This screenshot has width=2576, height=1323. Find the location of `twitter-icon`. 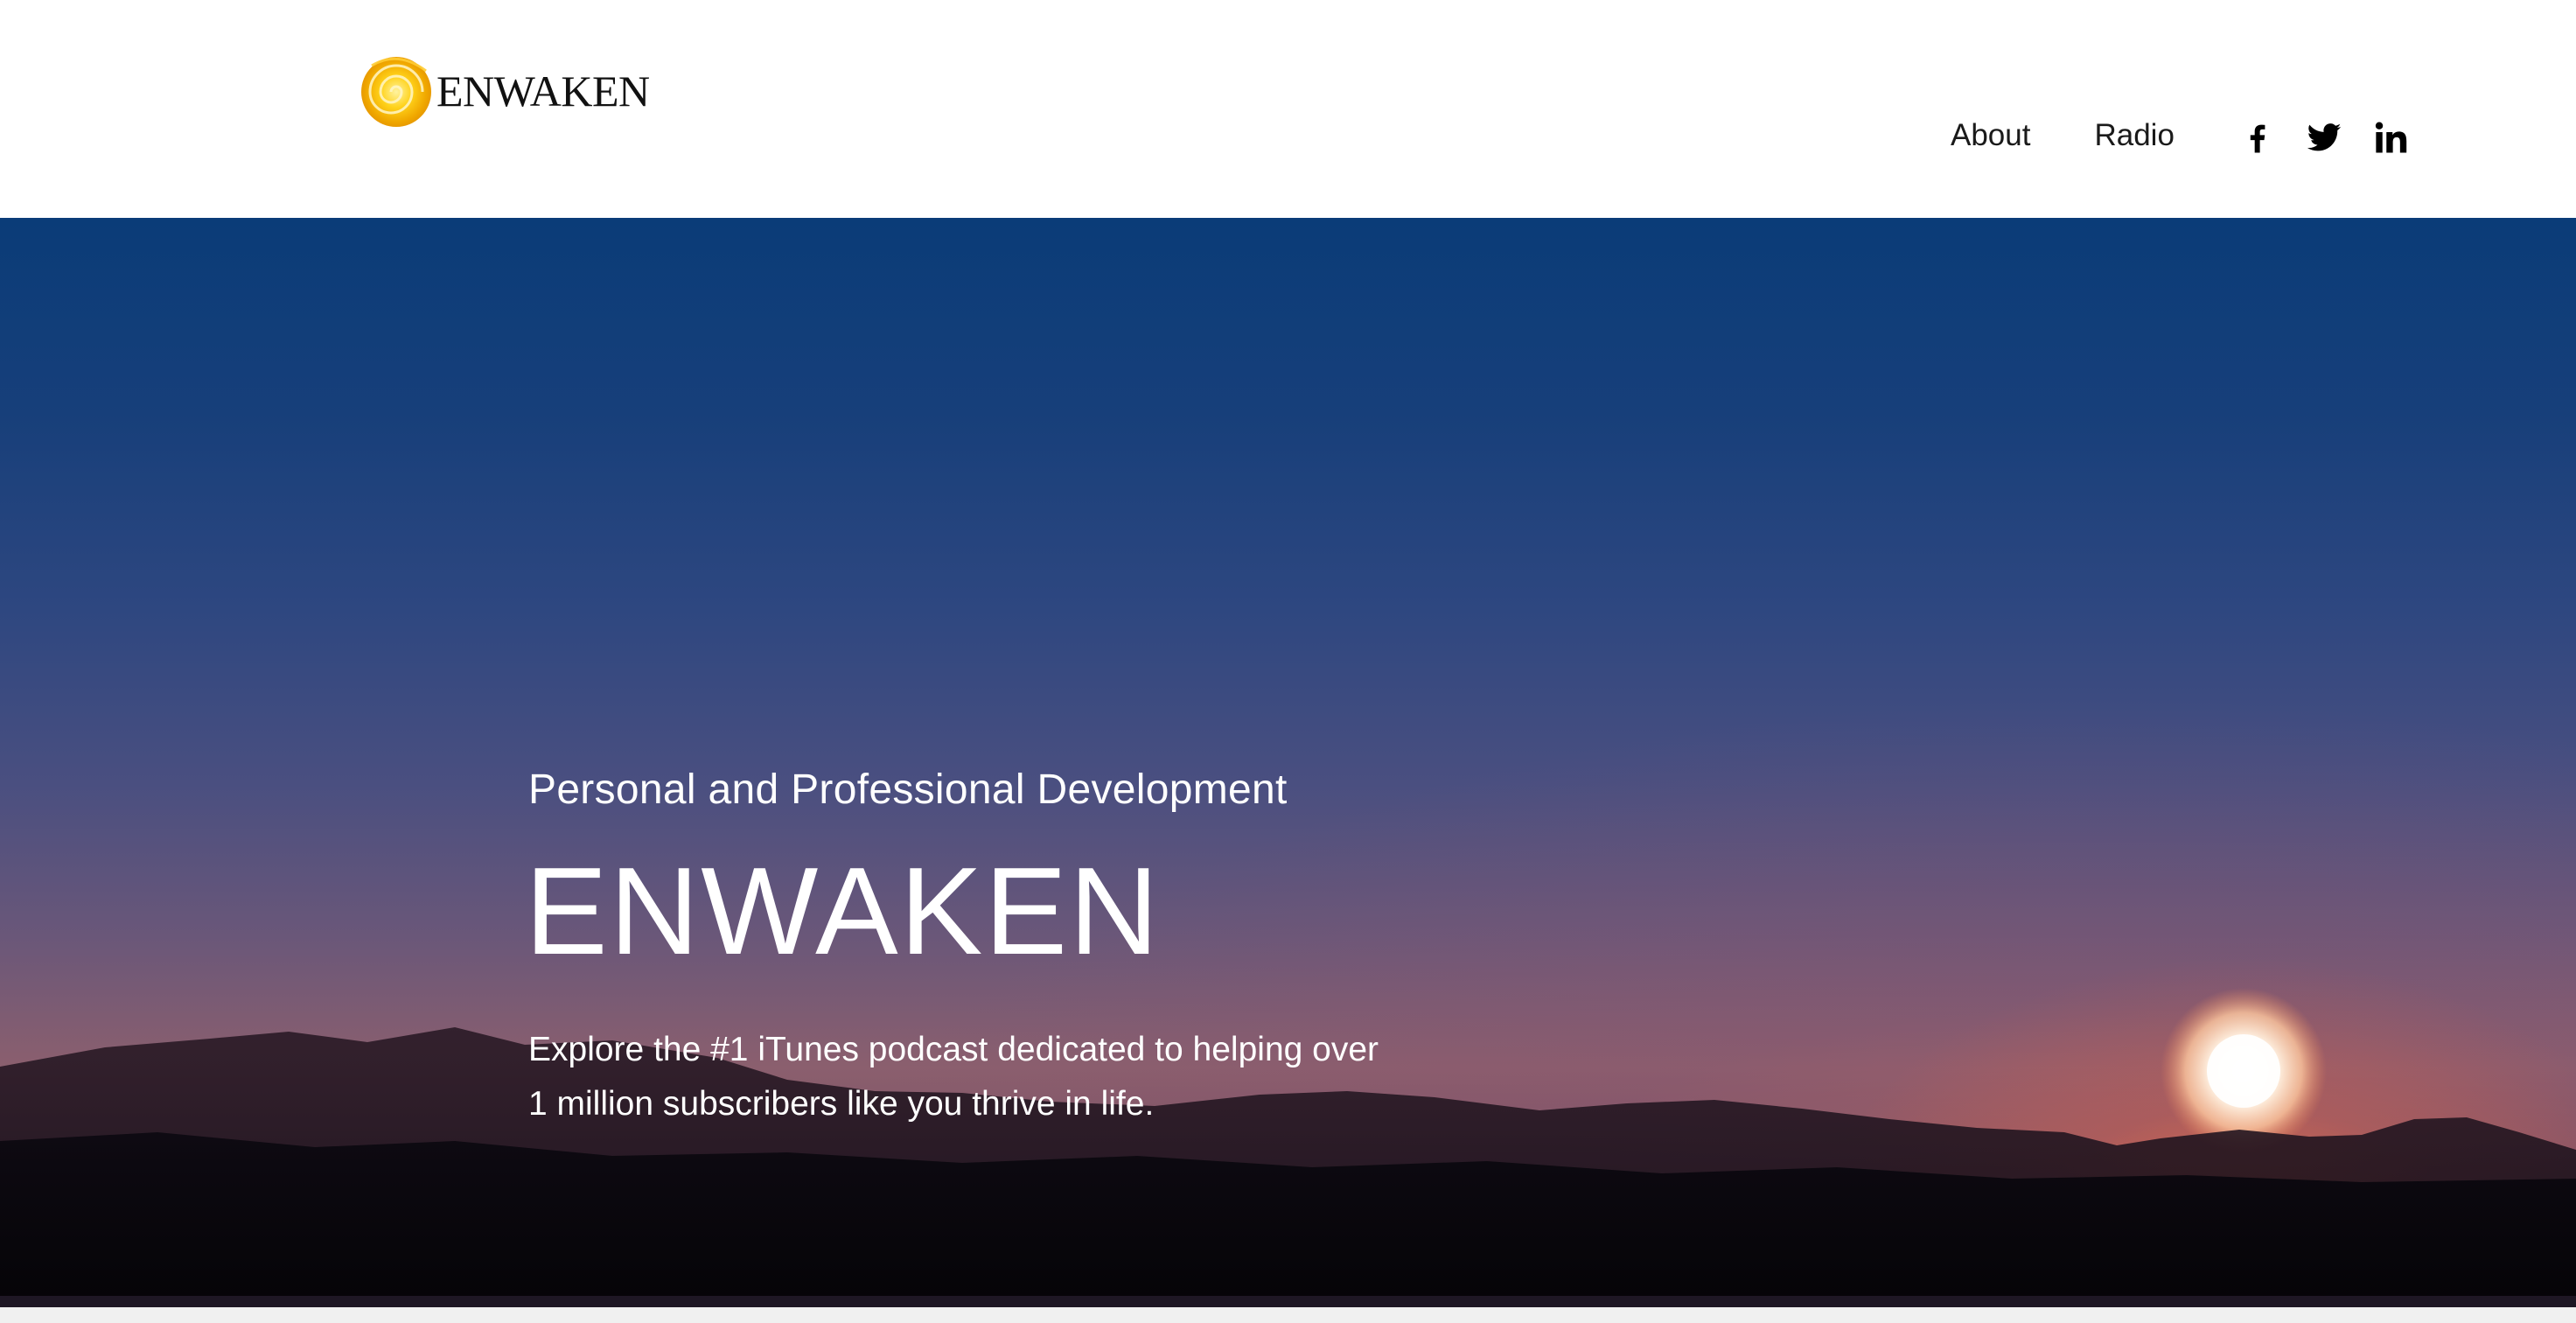

twitter-icon is located at coordinates (2324, 137).